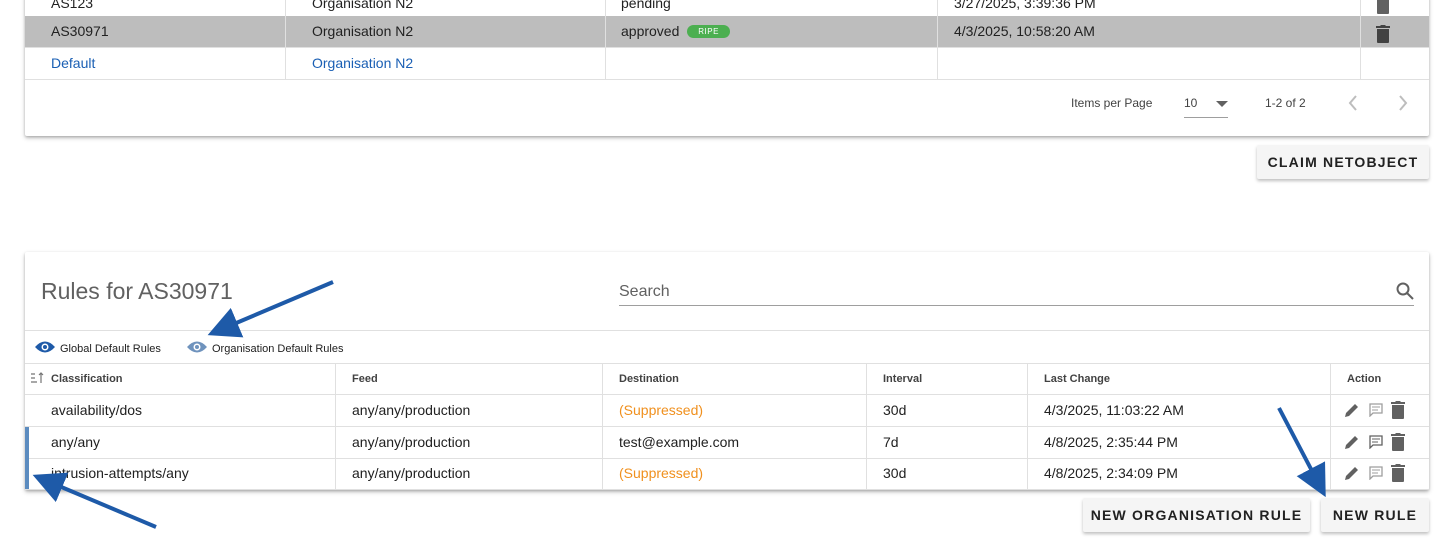 The image size is (1444, 545). Describe the element at coordinates (469, 379) in the screenshot. I see `column-header-feed: Feed` at that location.